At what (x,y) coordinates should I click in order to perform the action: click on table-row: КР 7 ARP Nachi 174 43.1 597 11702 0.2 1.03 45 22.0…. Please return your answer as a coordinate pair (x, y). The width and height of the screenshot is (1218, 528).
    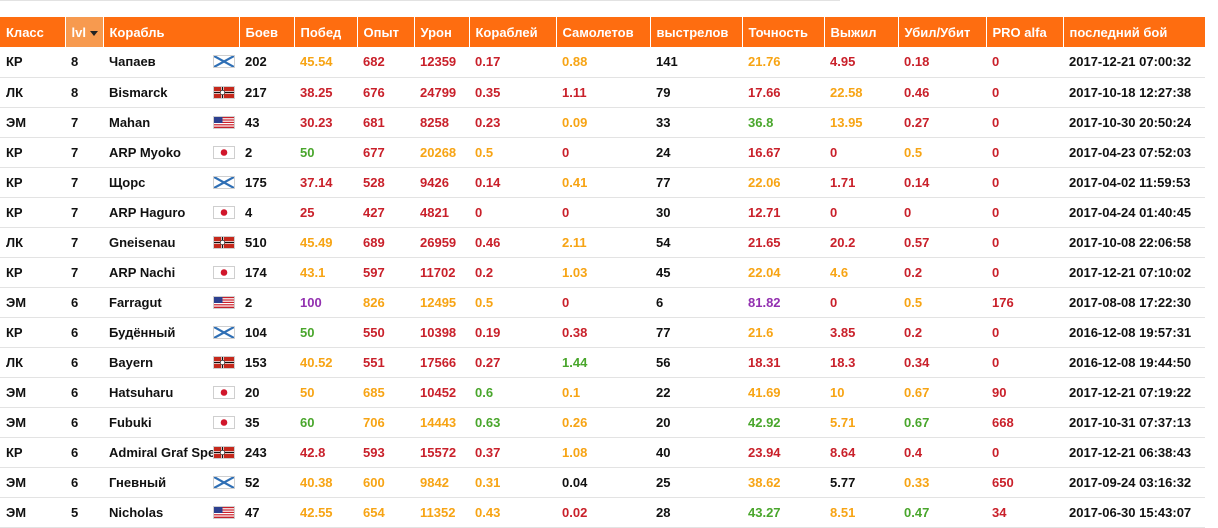
    Looking at the image, I should click on (602, 272).